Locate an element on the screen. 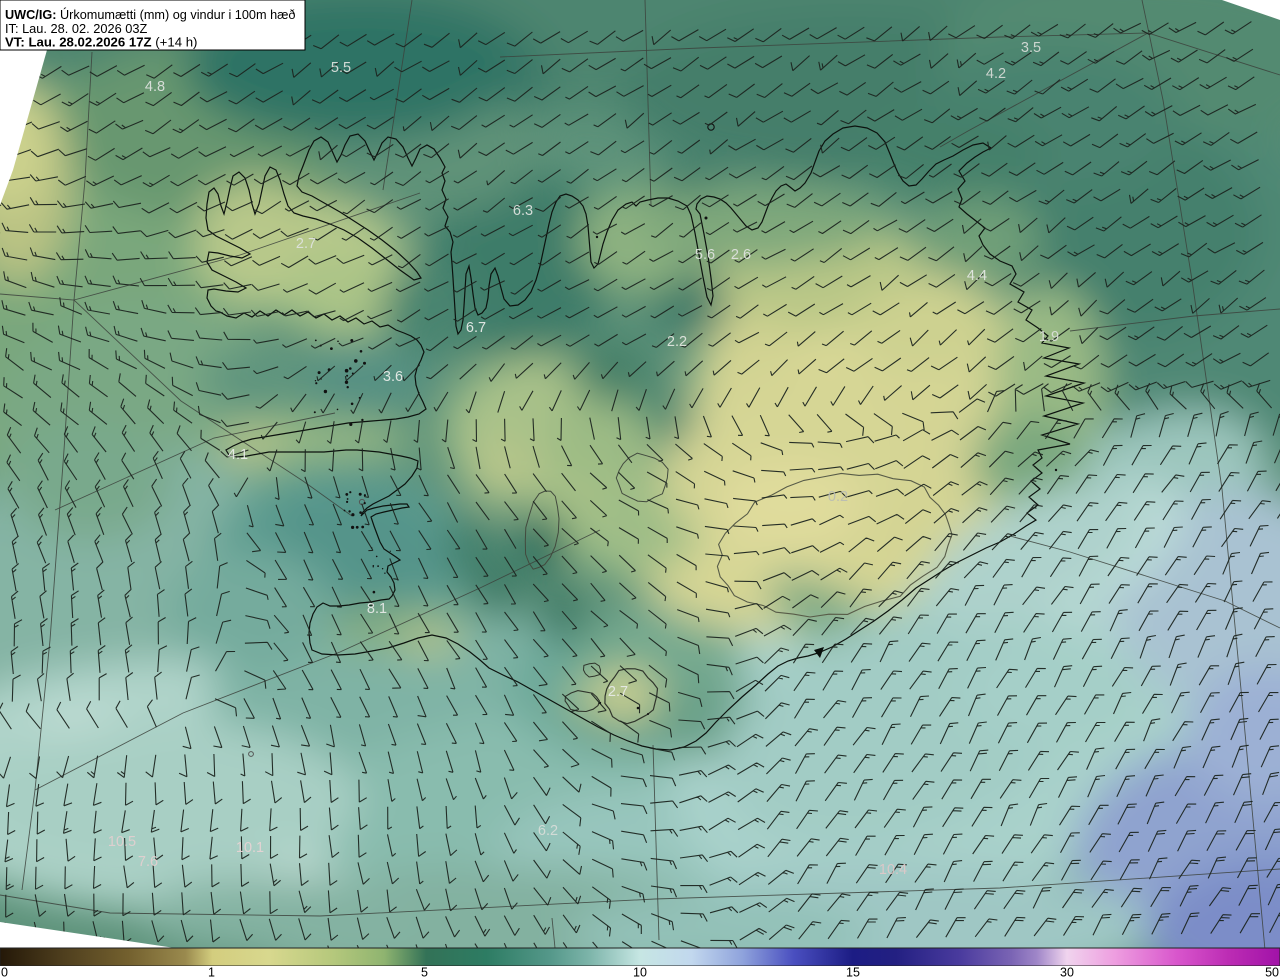 Image resolution: width=1280 pixels, height=978 pixels. svg-text: 0.2 is located at coordinates (838, 497).